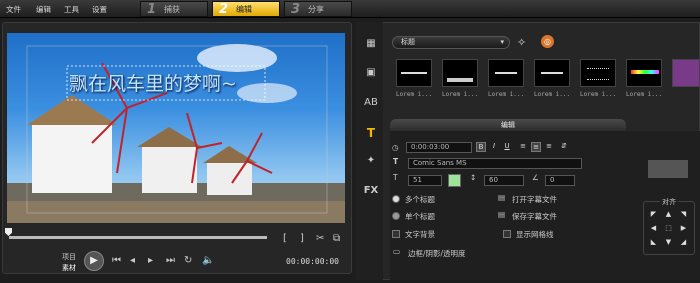 This screenshot has height=283, width=700. What do you see at coordinates (437, 253) in the screenshot?
I see `border-shadow-label: 边框/阴影/透明度` at bounding box center [437, 253].